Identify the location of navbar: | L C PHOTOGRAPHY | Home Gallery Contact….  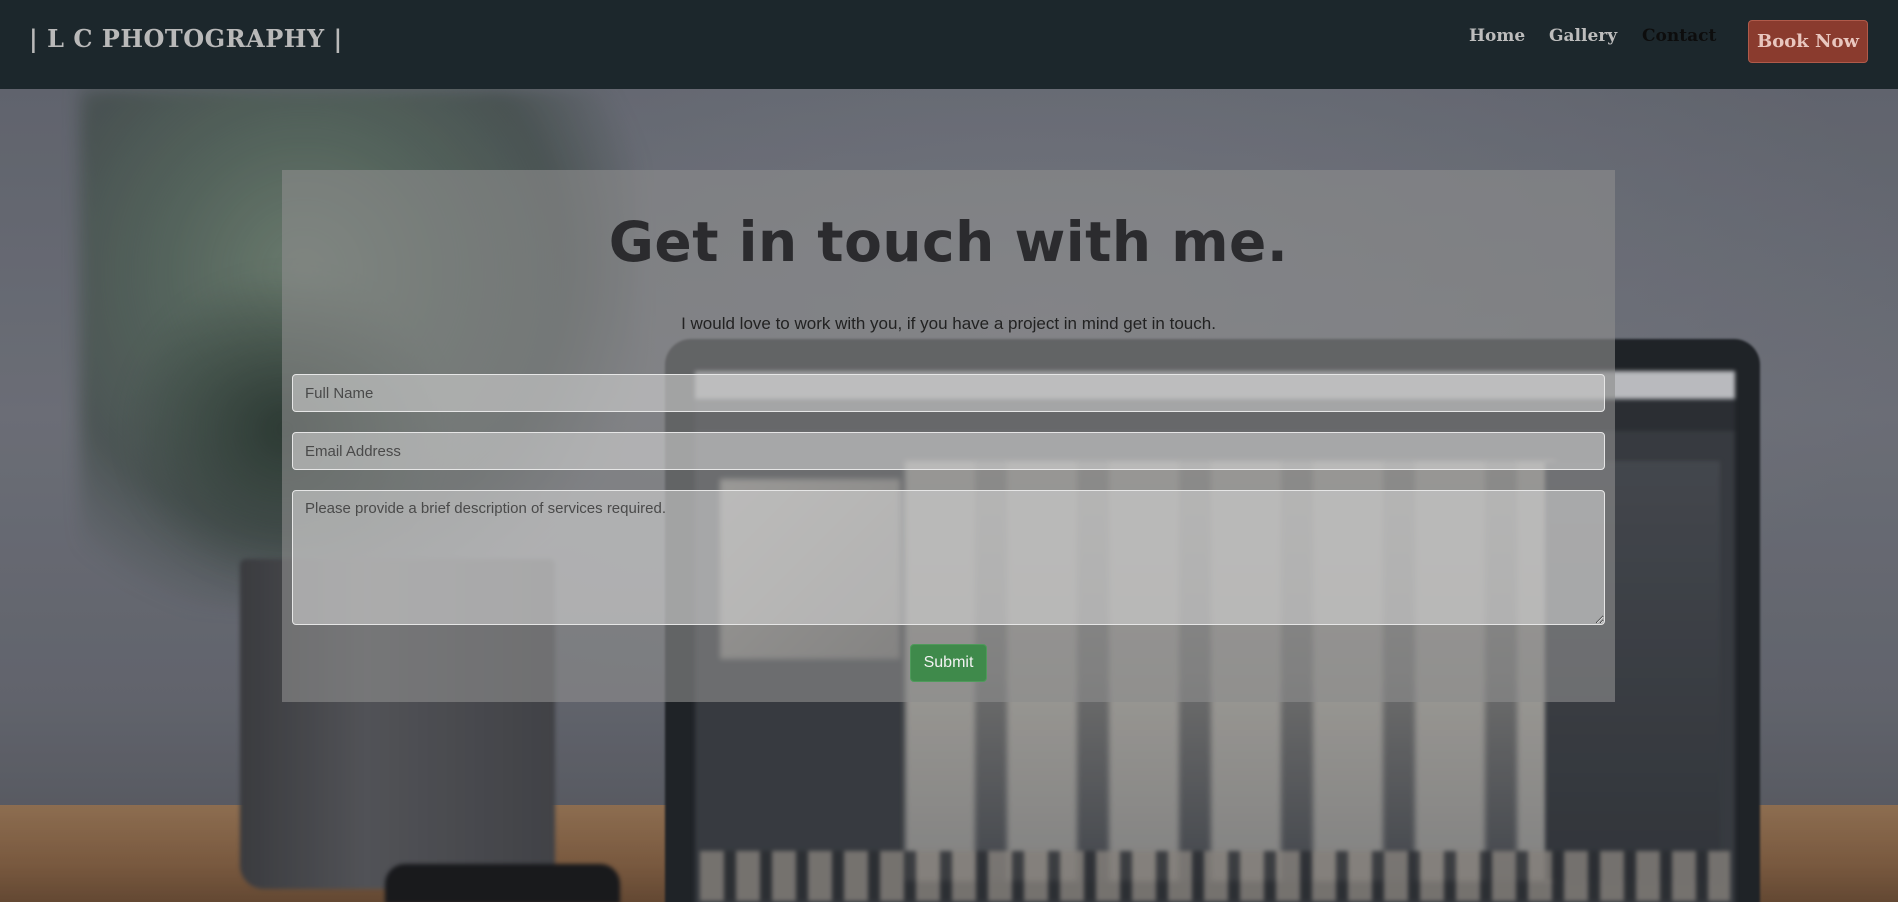
(949, 44).